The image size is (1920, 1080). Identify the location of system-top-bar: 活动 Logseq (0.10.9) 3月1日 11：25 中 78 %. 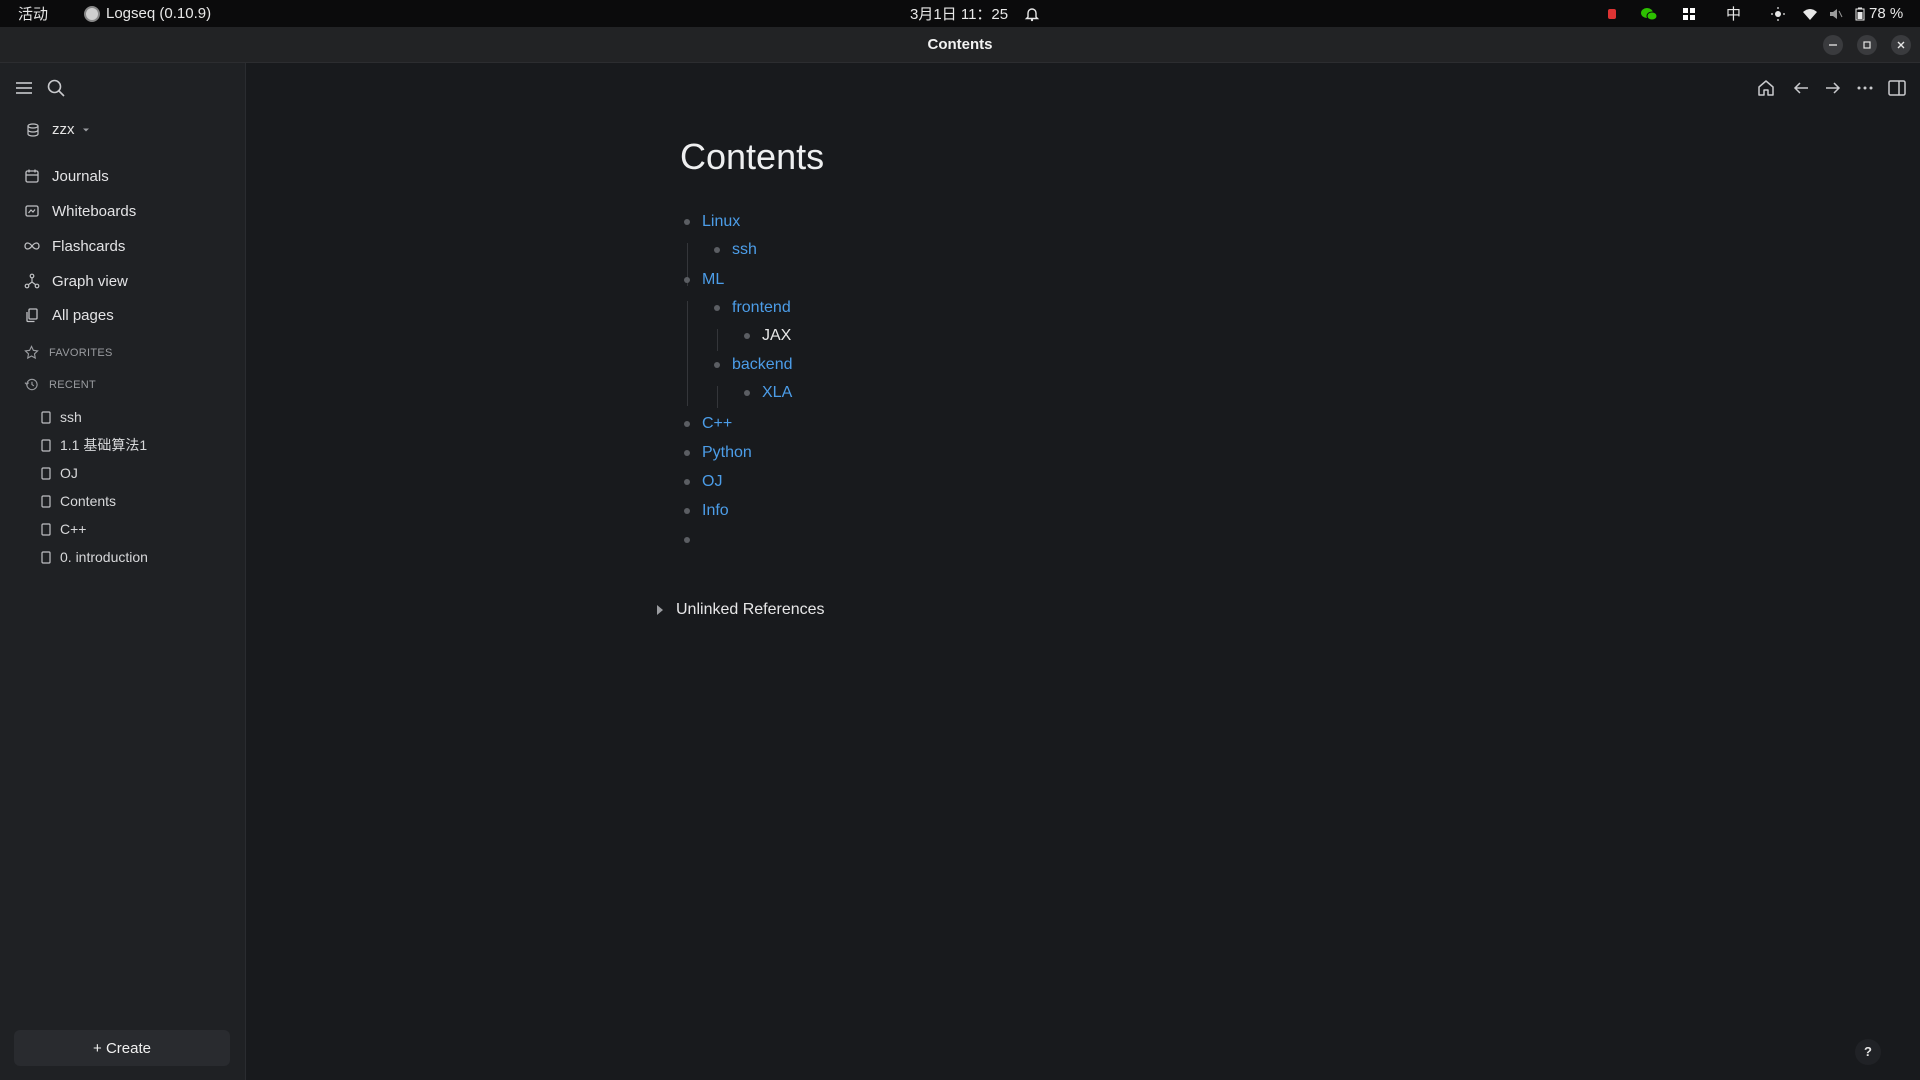
(960, 13).